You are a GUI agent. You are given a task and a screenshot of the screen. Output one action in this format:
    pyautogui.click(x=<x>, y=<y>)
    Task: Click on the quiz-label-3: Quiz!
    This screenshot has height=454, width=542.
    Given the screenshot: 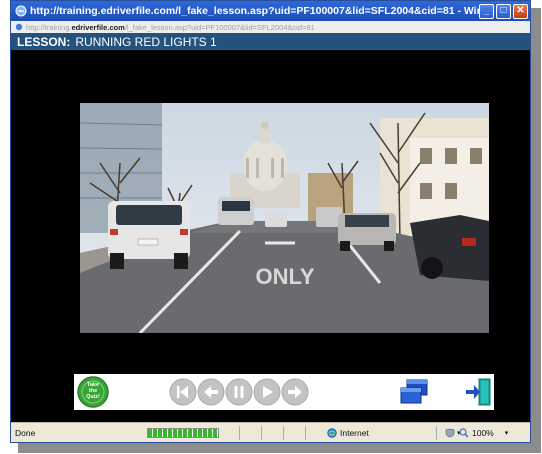 What is the action you would take?
    pyautogui.click(x=93, y=397)
    